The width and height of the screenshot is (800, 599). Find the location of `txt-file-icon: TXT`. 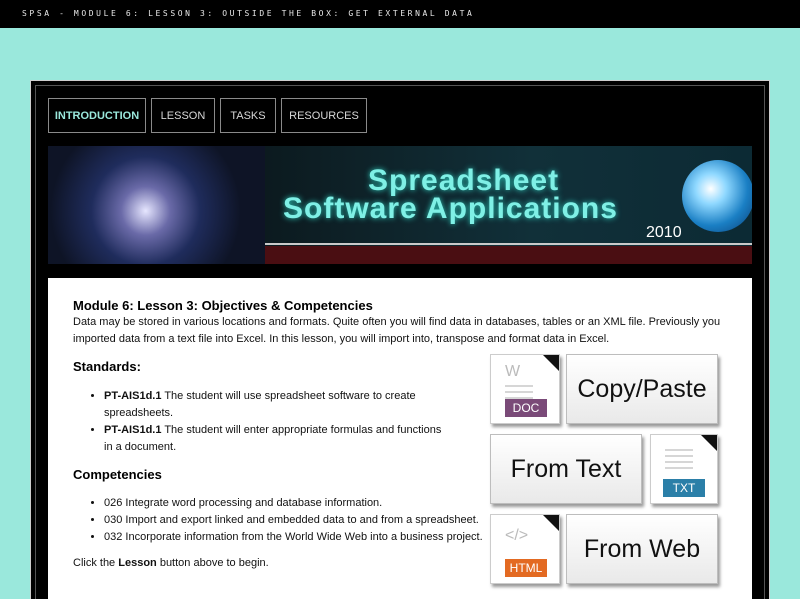

txt-file-icon: TXT is located at coordinates (684, 469).